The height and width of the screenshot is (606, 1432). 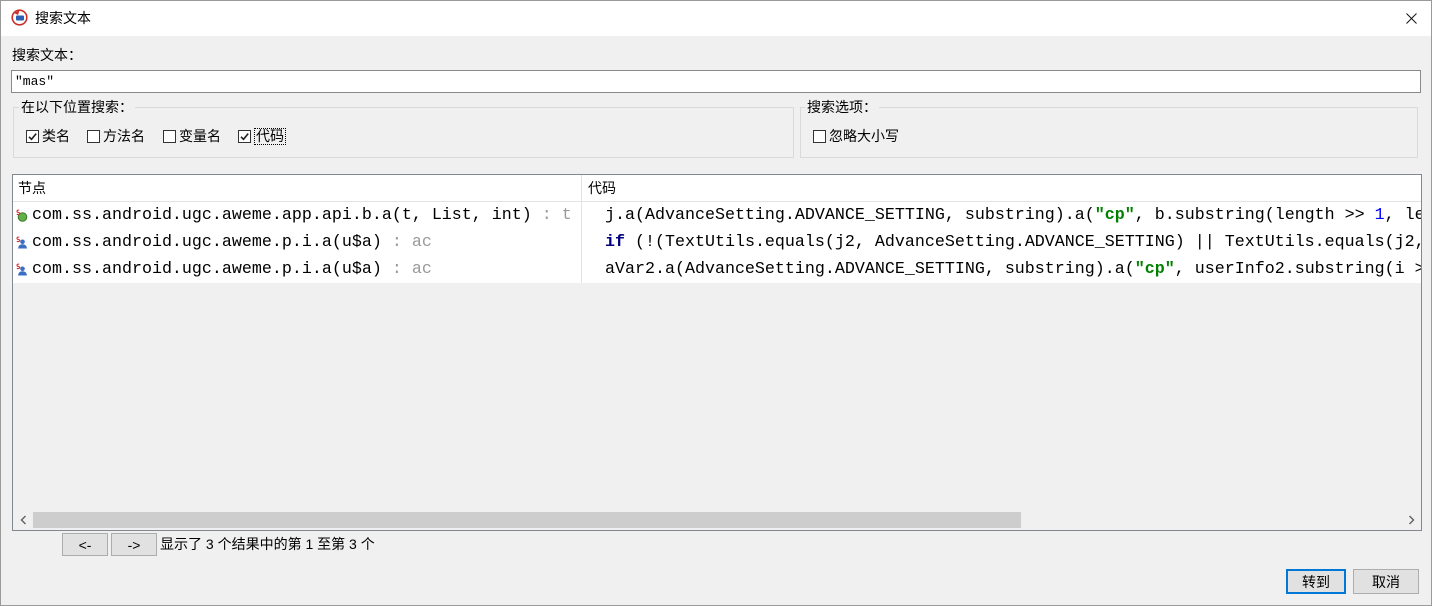 I want to click on goto-button: 转到, so click(x=1316, y=581).